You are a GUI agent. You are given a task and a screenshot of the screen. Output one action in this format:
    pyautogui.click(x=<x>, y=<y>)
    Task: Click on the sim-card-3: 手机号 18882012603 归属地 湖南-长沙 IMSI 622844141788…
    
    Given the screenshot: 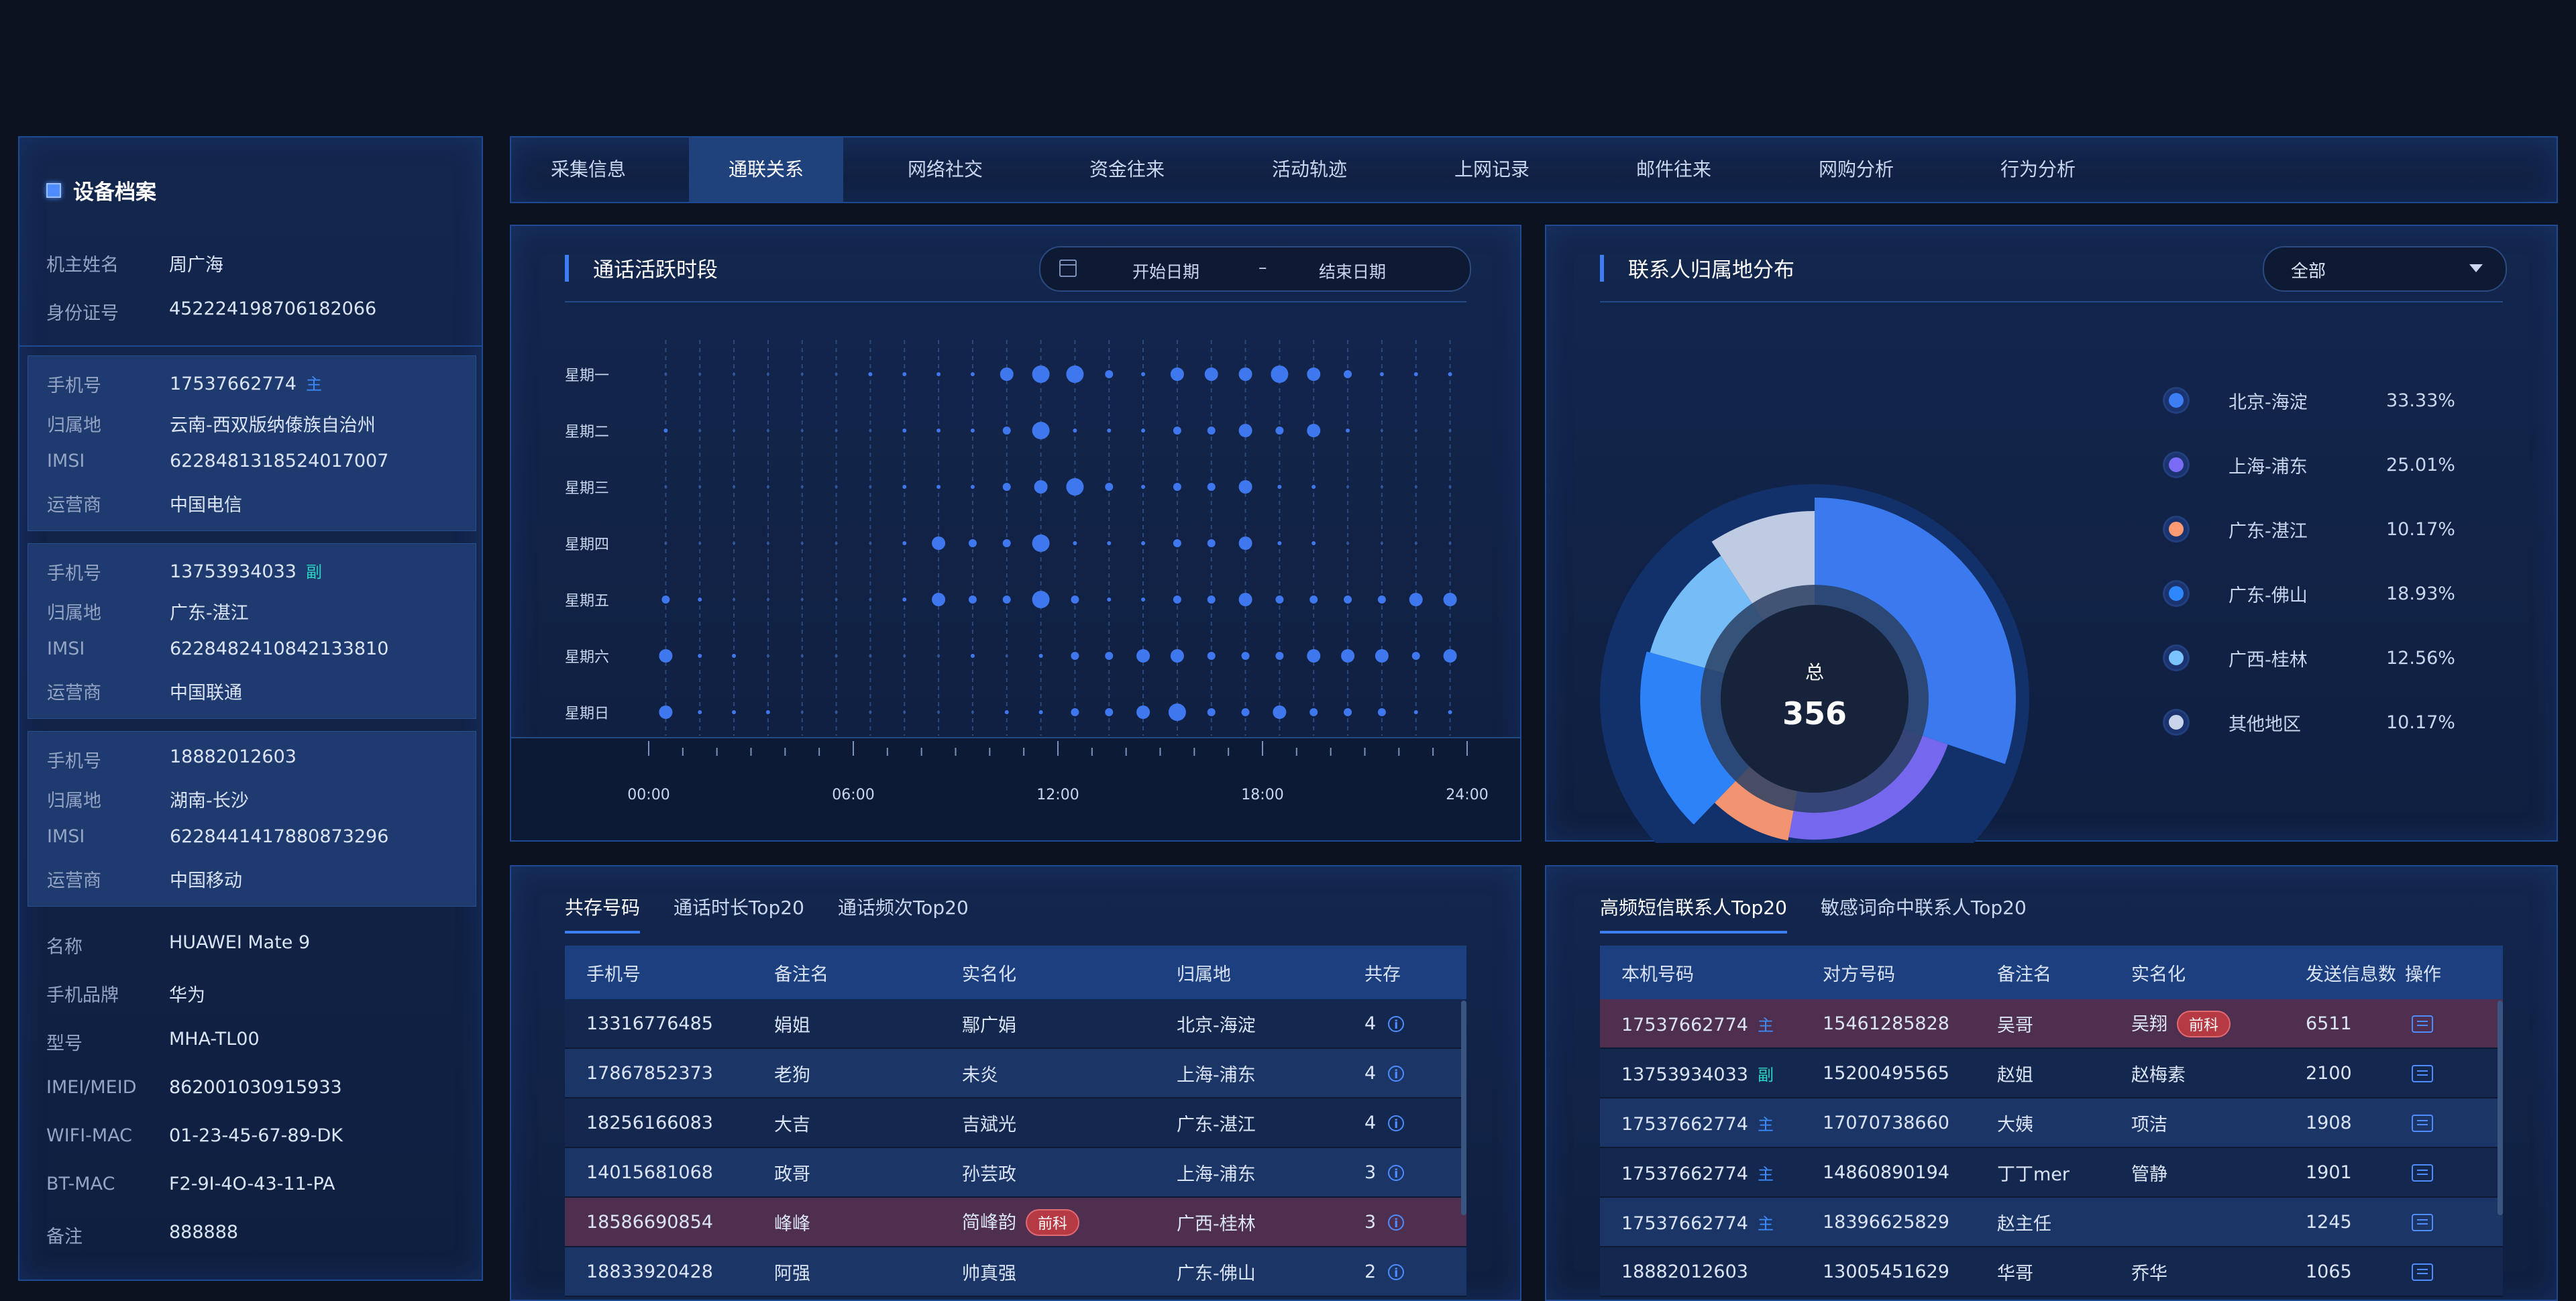 What is the action you would take?
    pyautogui.click(x=252, y=819)
    